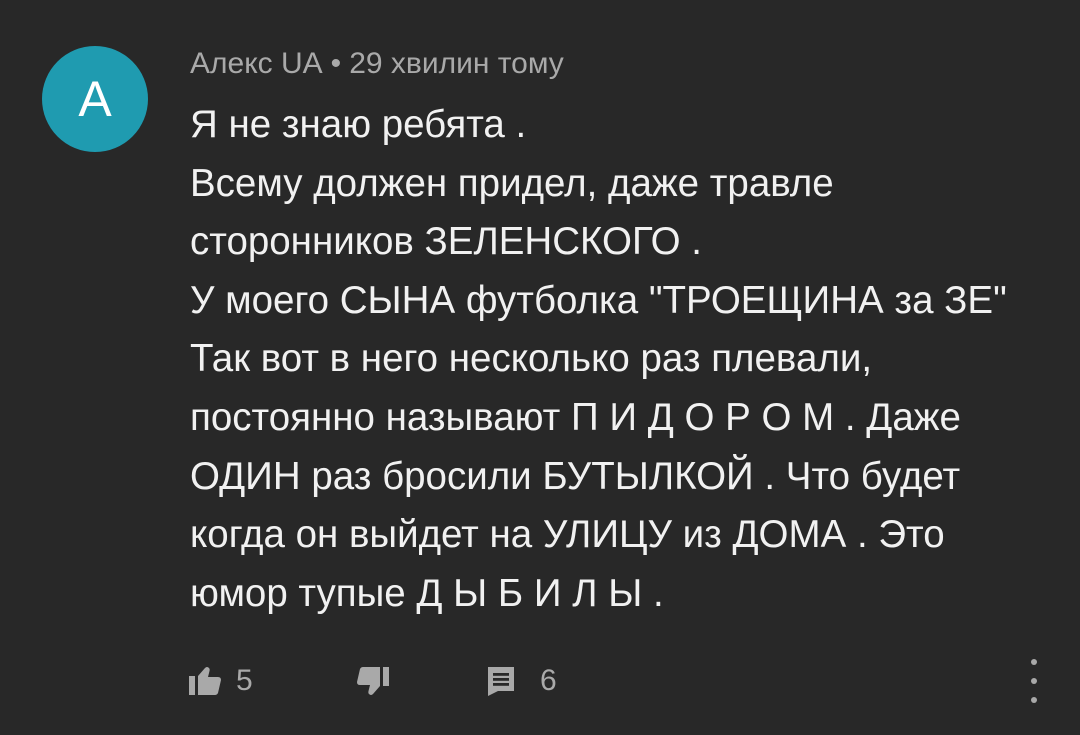  I want to click on avatar-letter: A, so click(95, 99).